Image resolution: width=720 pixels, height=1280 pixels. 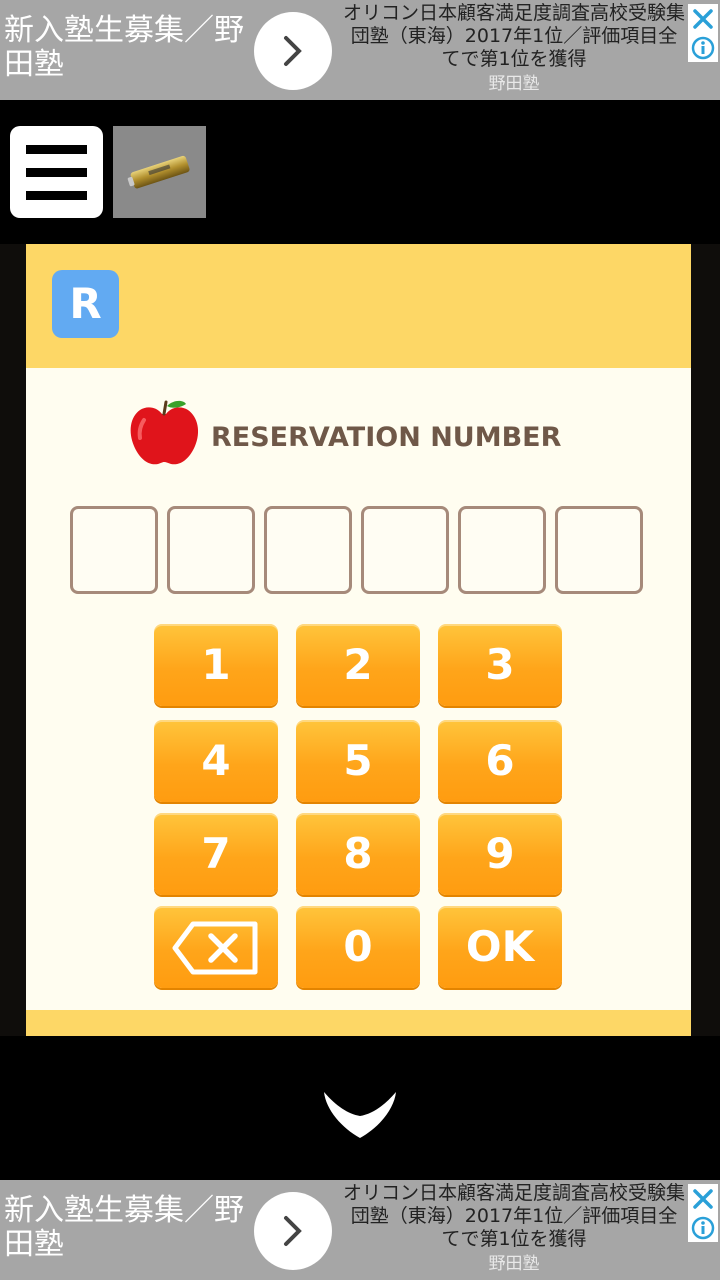 What do you see at coordinates (360, 1114) in the screenshot?
I see `chevron-down-icon` at bounding box center [360, 1114].